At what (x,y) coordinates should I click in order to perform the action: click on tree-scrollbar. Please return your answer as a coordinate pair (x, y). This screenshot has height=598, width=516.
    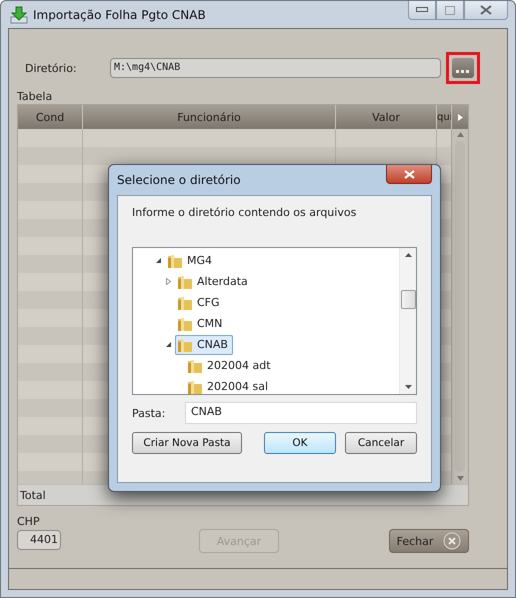
    Looking at the image, I should click on (407, 321).